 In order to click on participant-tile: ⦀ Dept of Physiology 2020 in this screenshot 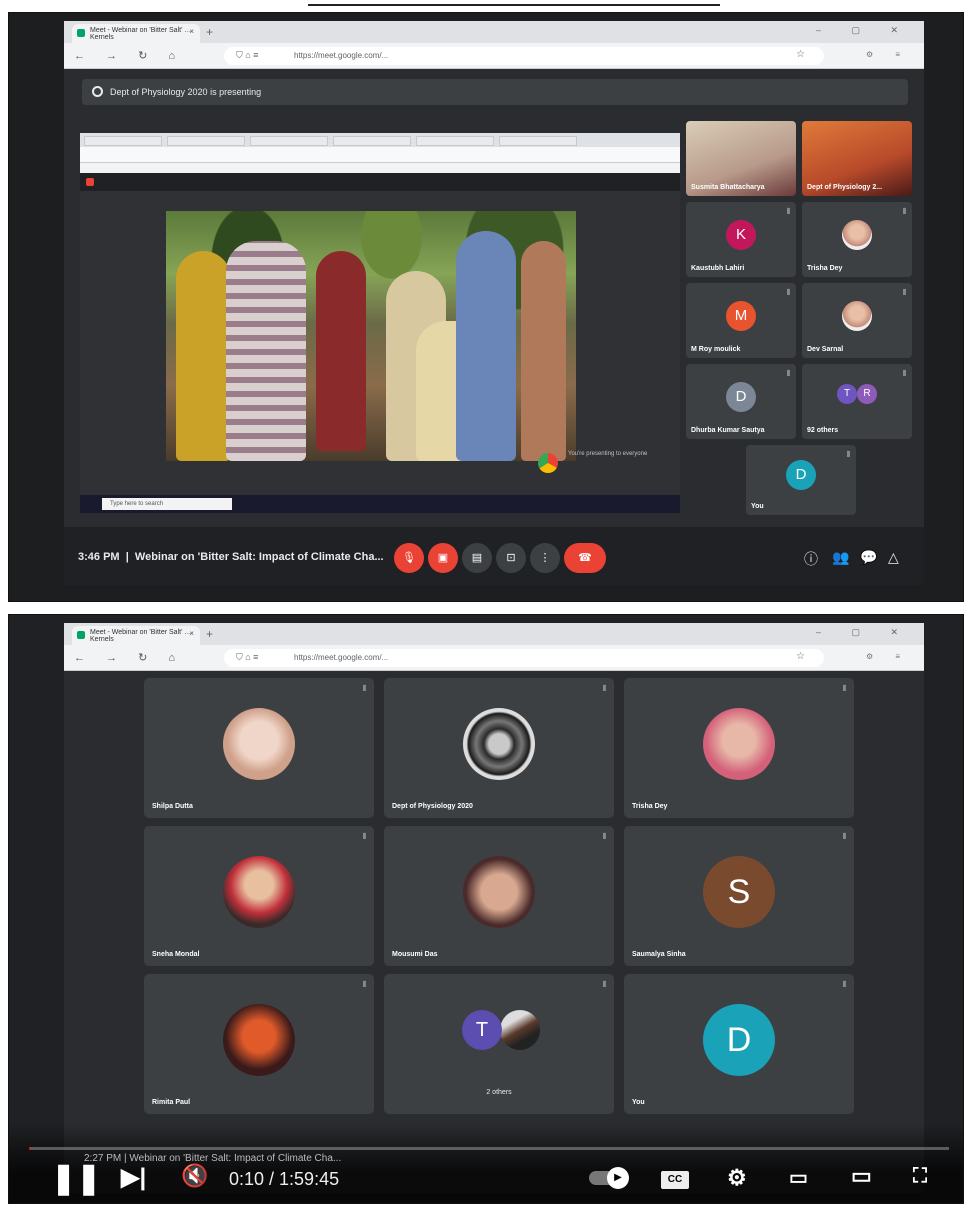, I will do `click(499, 748)`.